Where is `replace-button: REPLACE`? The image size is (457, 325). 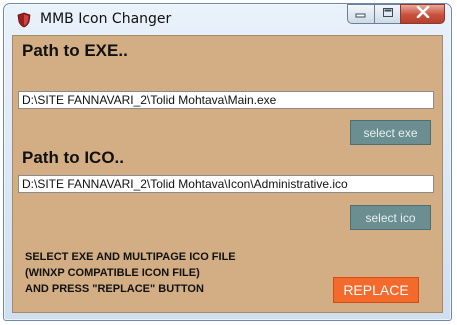 replace-button: REPLACE is located at coordinates (376, 290).